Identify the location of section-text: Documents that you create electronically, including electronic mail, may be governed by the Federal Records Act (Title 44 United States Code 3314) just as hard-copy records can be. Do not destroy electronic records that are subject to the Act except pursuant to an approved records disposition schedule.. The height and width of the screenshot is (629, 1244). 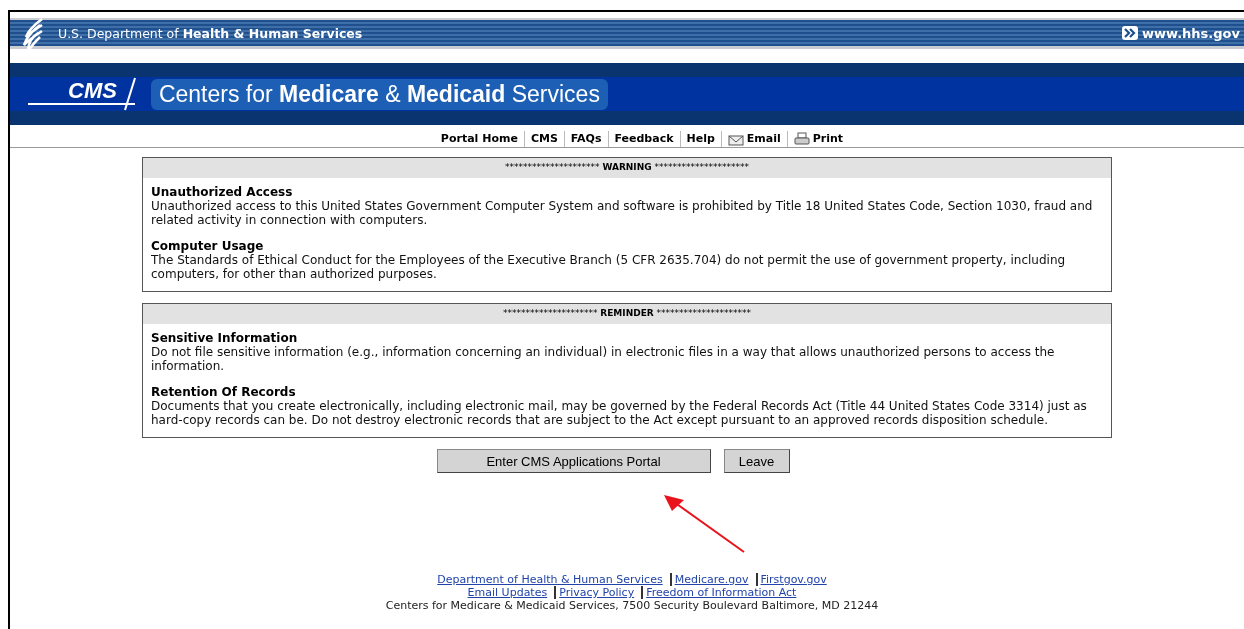
(619, 413).